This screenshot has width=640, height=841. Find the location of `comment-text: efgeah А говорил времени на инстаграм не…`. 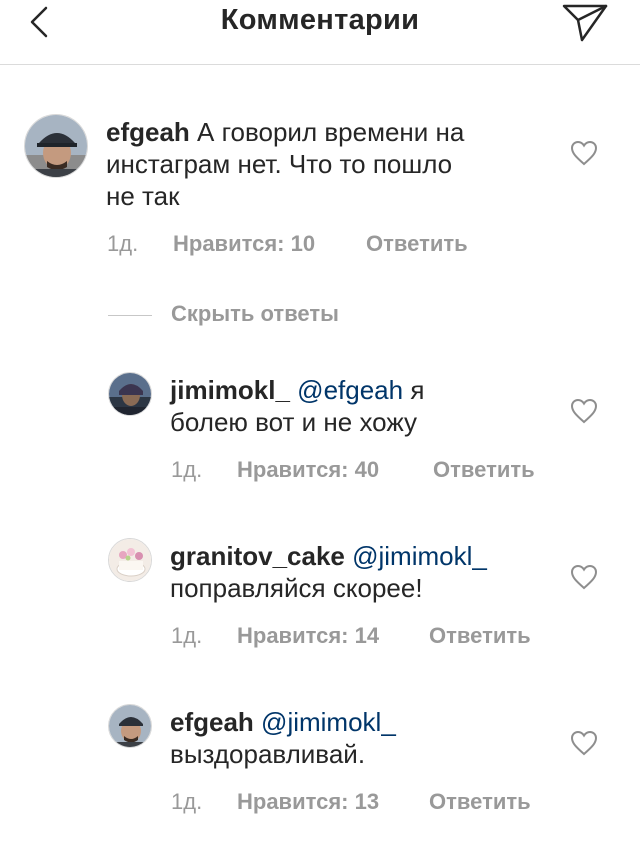

comment-text: efgeah А говорил времени на инстаграм не… is located at coordinates (336, 164).